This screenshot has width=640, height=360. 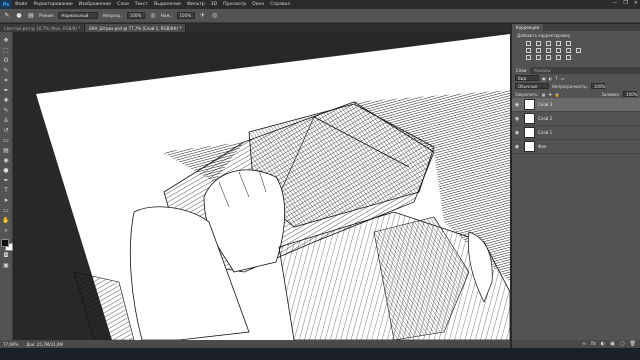 I want to click on screen-mode-icon: ▣, so click(x=6, y=265).